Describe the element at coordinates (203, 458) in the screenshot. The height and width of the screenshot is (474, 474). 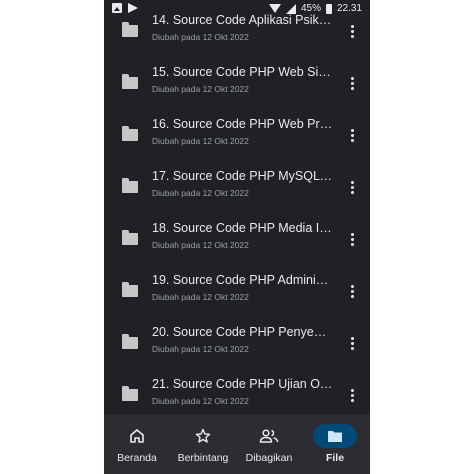
I see `nav-label: Berbintang` at that location.